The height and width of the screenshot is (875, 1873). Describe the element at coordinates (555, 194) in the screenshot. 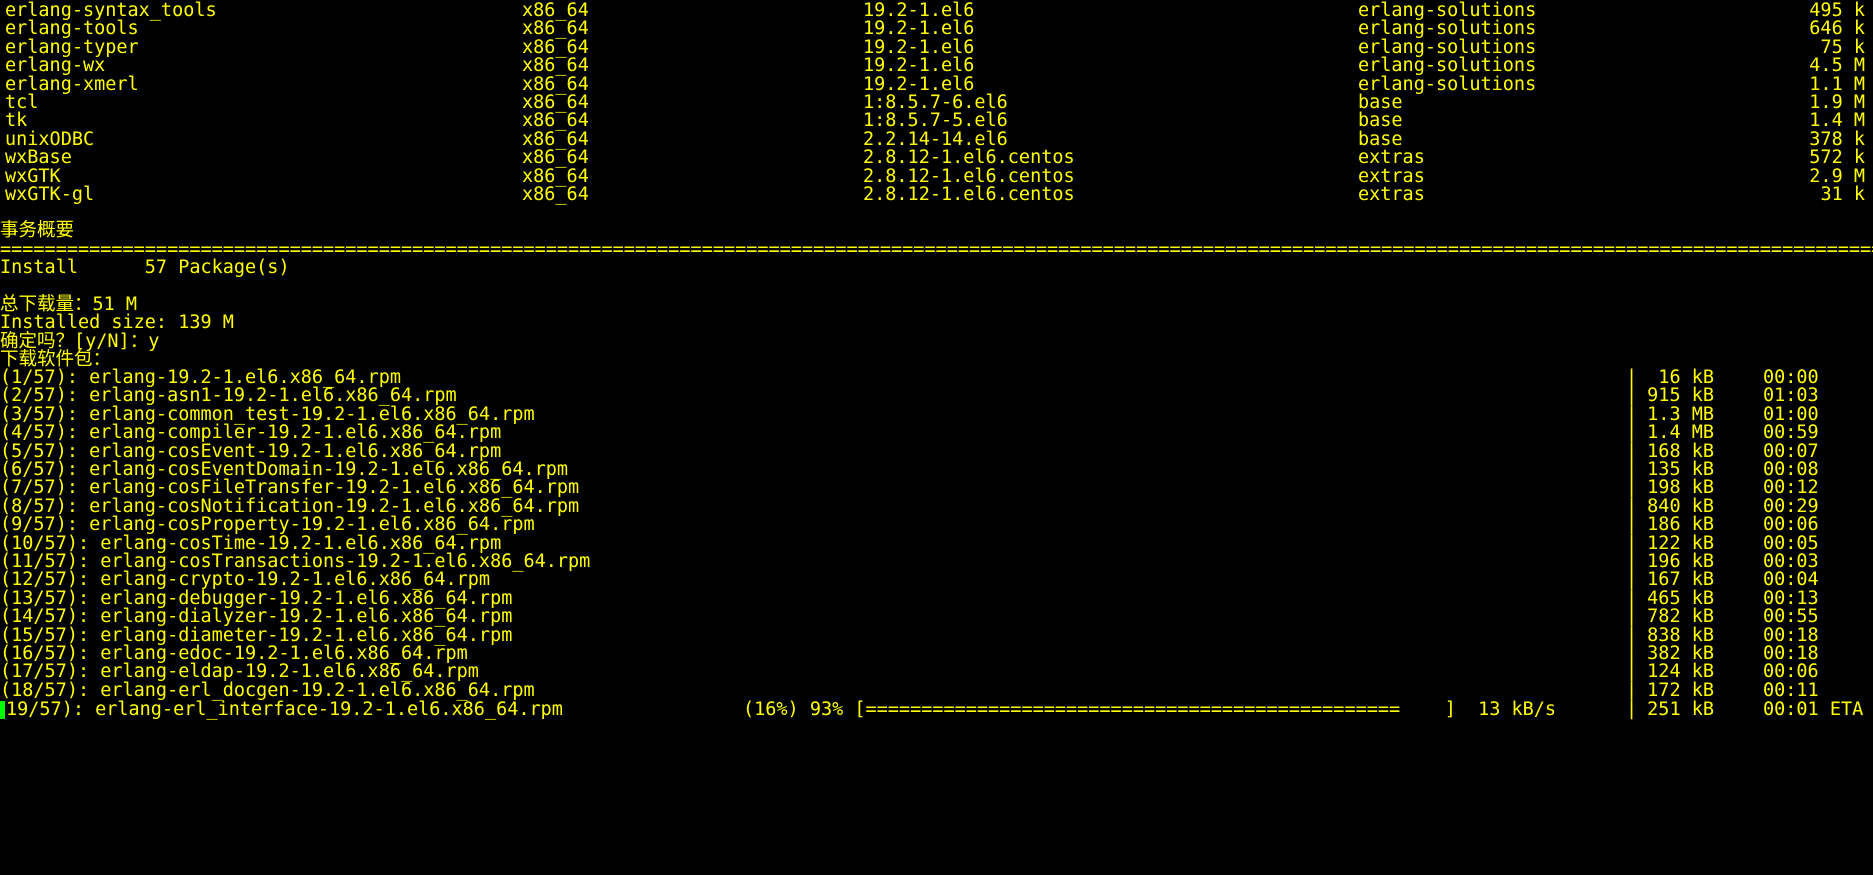

I see `package-arch: x86_64` at that location.